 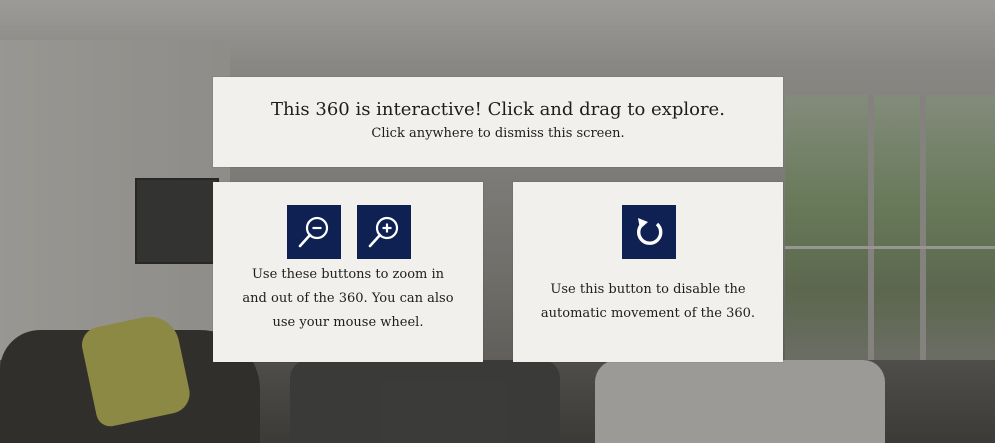 What do you see at coordinates (348, 322) in the screenshot?
I see `zoom-help-line: use your mouse wheel.` at bounding box center [348, 322].